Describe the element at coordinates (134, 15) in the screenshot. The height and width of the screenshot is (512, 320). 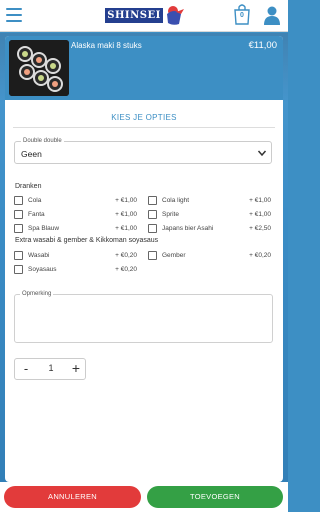
I see `logo-text: SHINSEI` at that location.